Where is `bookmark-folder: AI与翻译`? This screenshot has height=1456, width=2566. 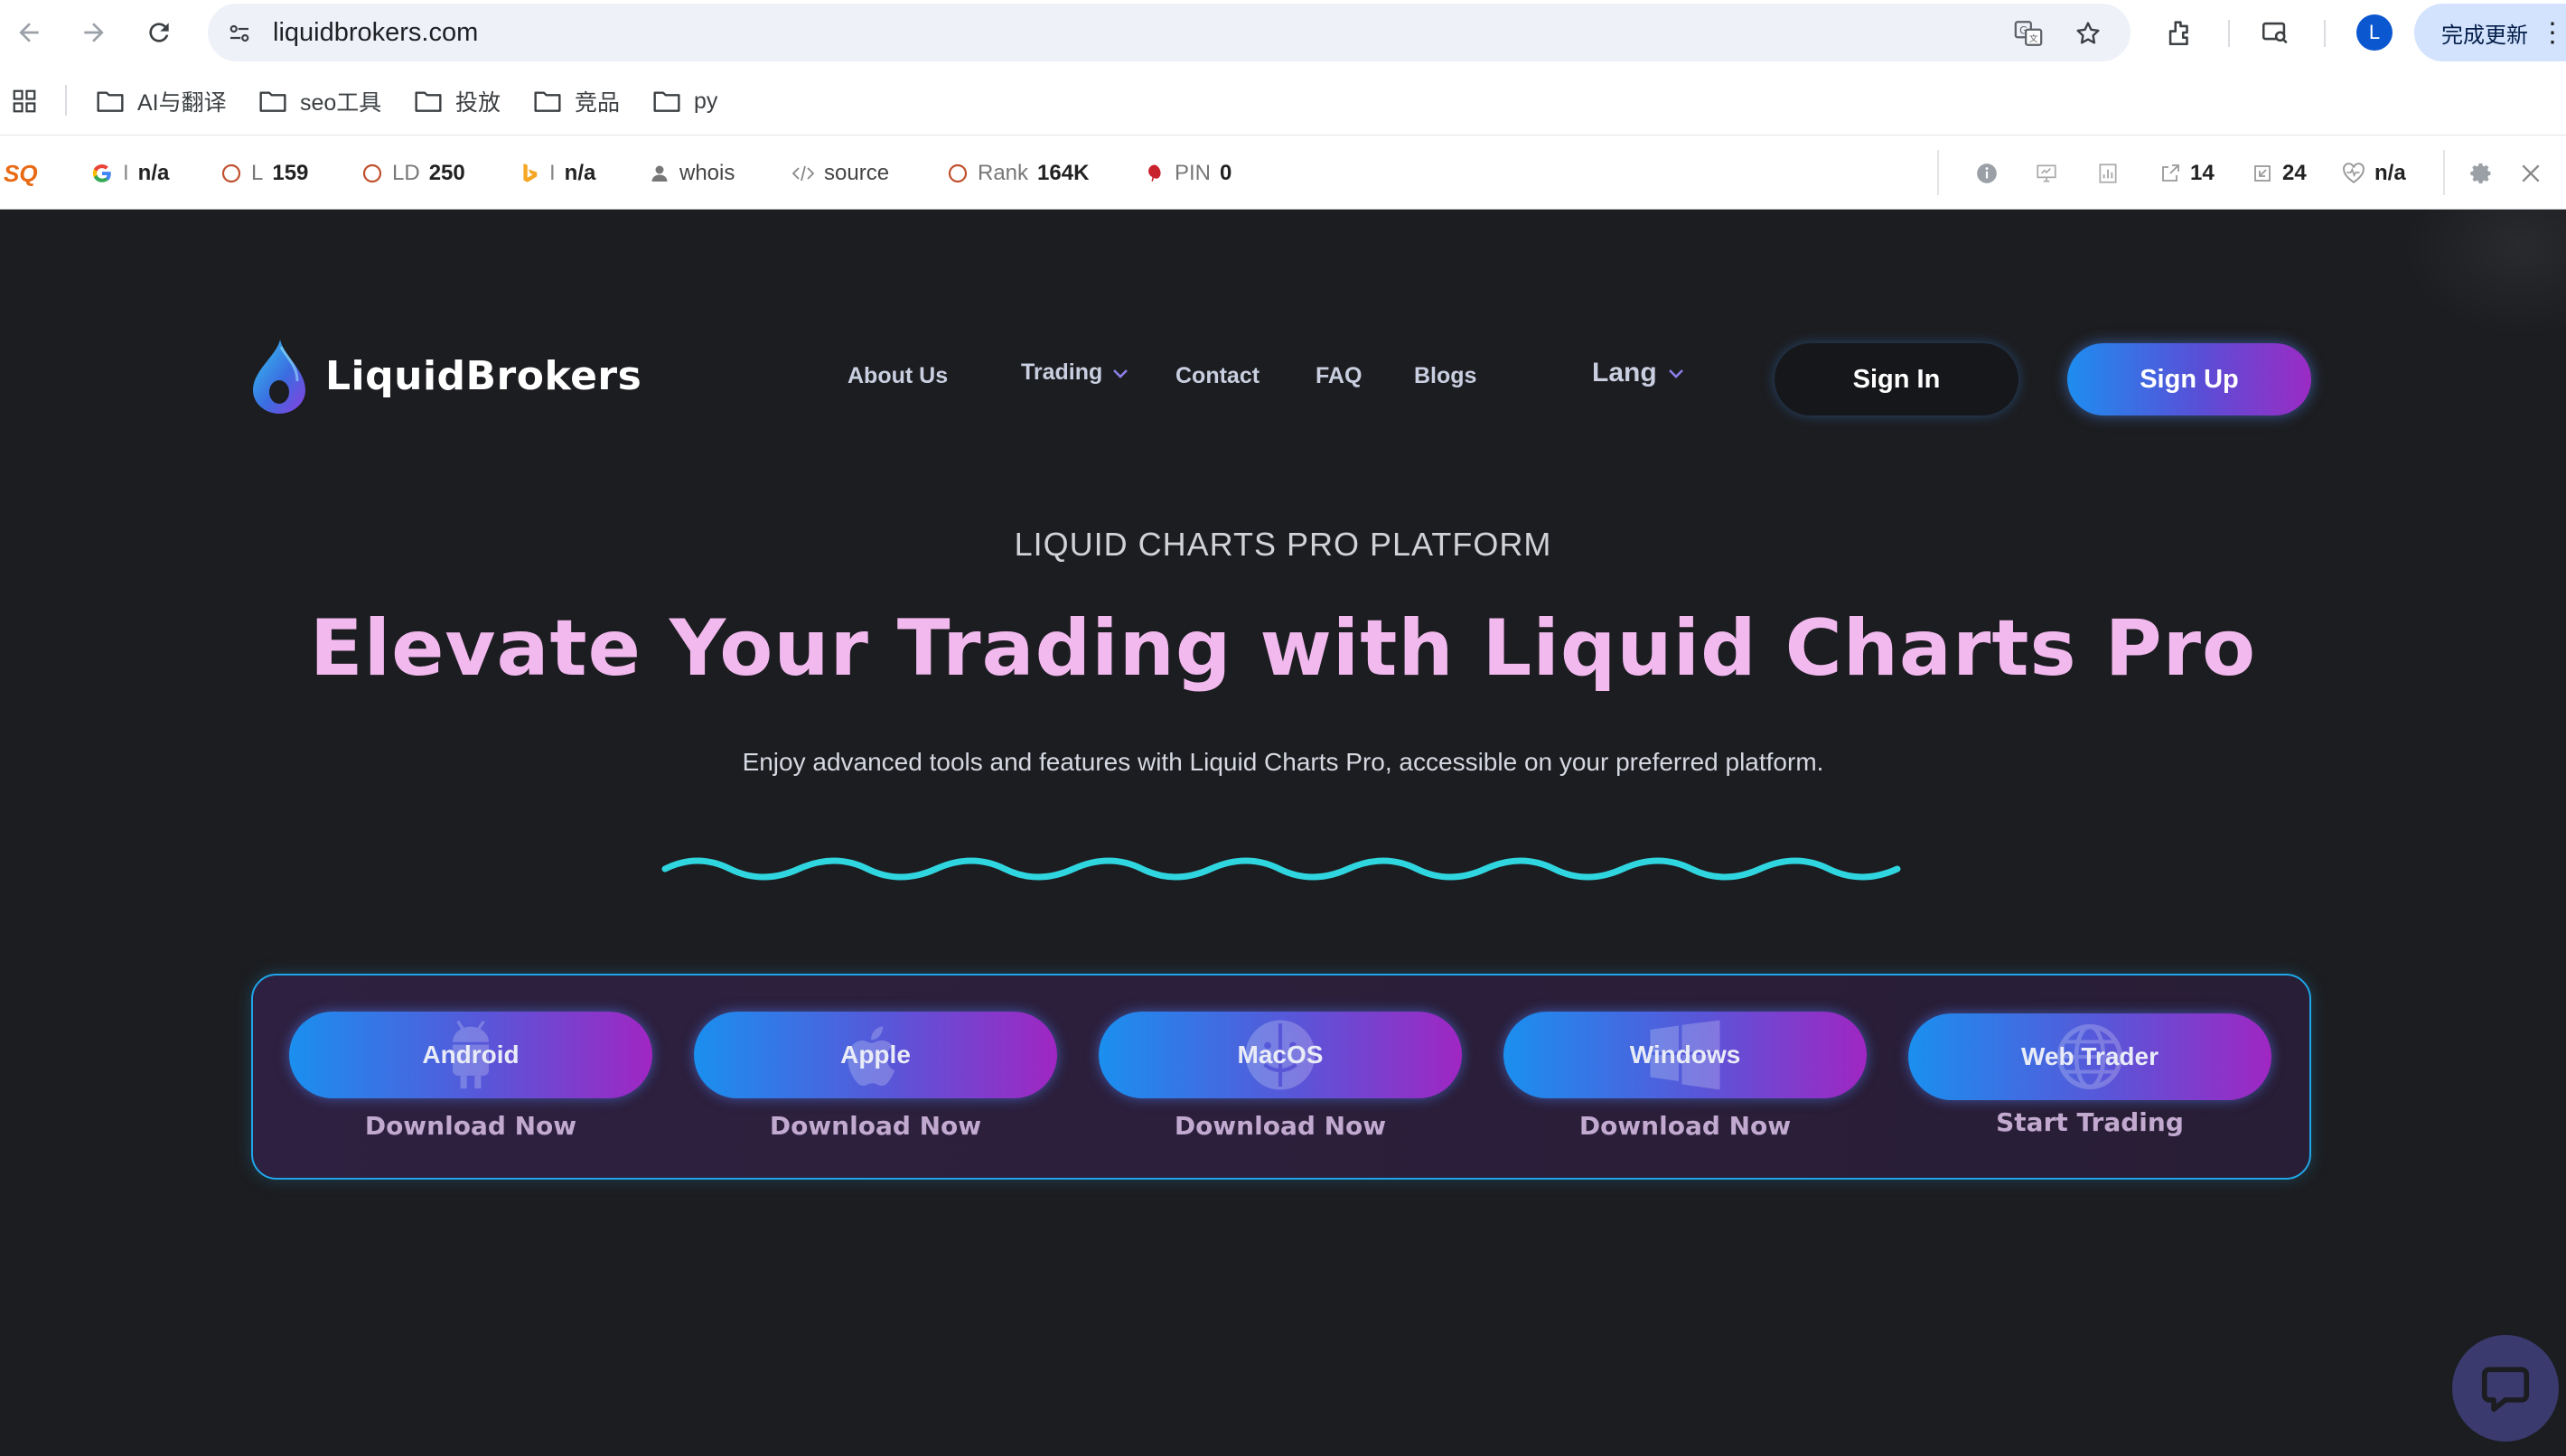 bookmark-folder: AI与翻译 is located at coordinates (161, 101).